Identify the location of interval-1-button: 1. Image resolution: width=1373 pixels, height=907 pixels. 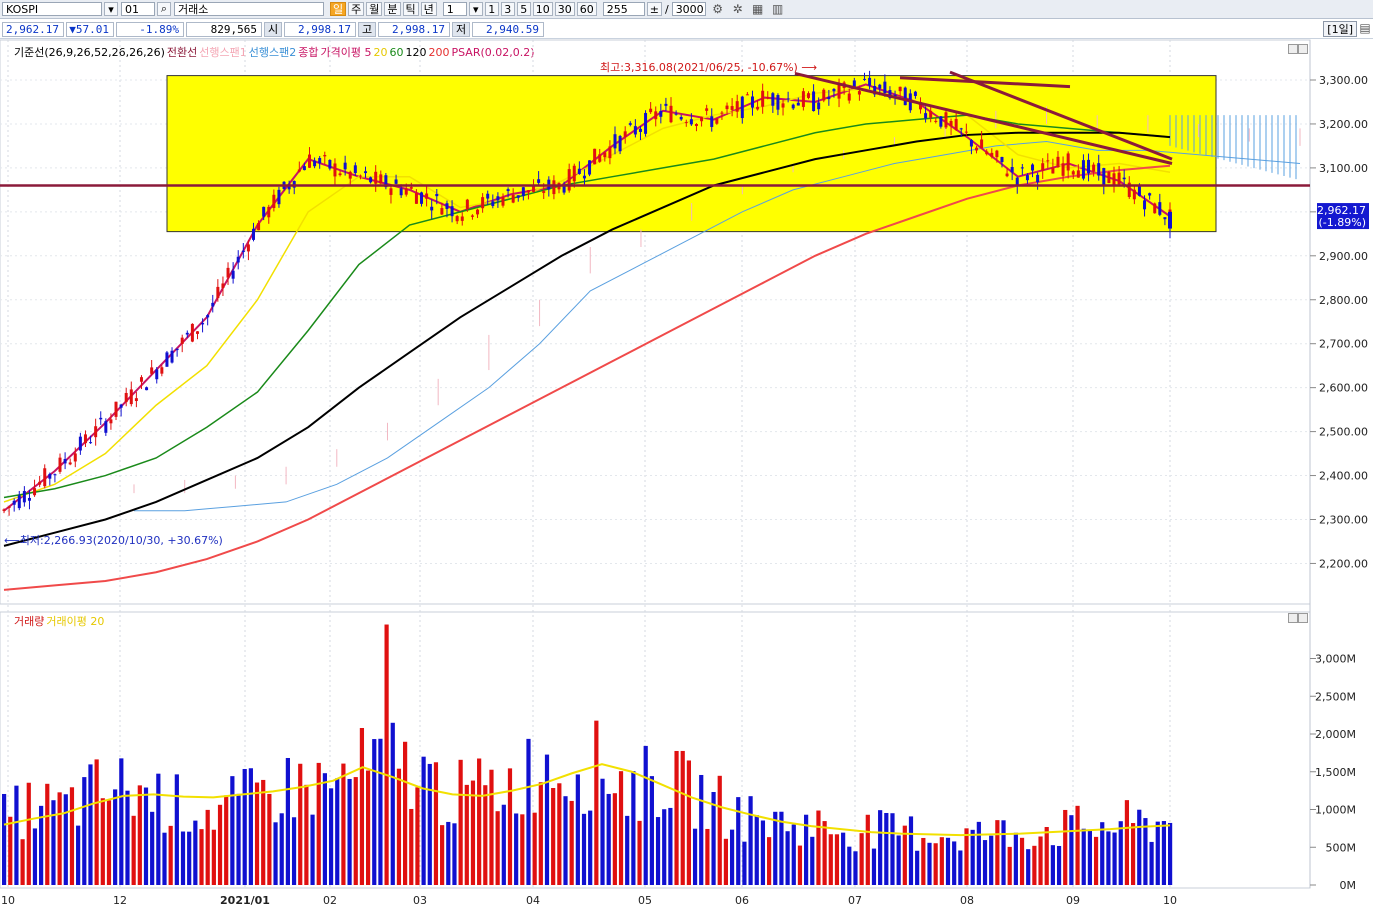
(491, 9).